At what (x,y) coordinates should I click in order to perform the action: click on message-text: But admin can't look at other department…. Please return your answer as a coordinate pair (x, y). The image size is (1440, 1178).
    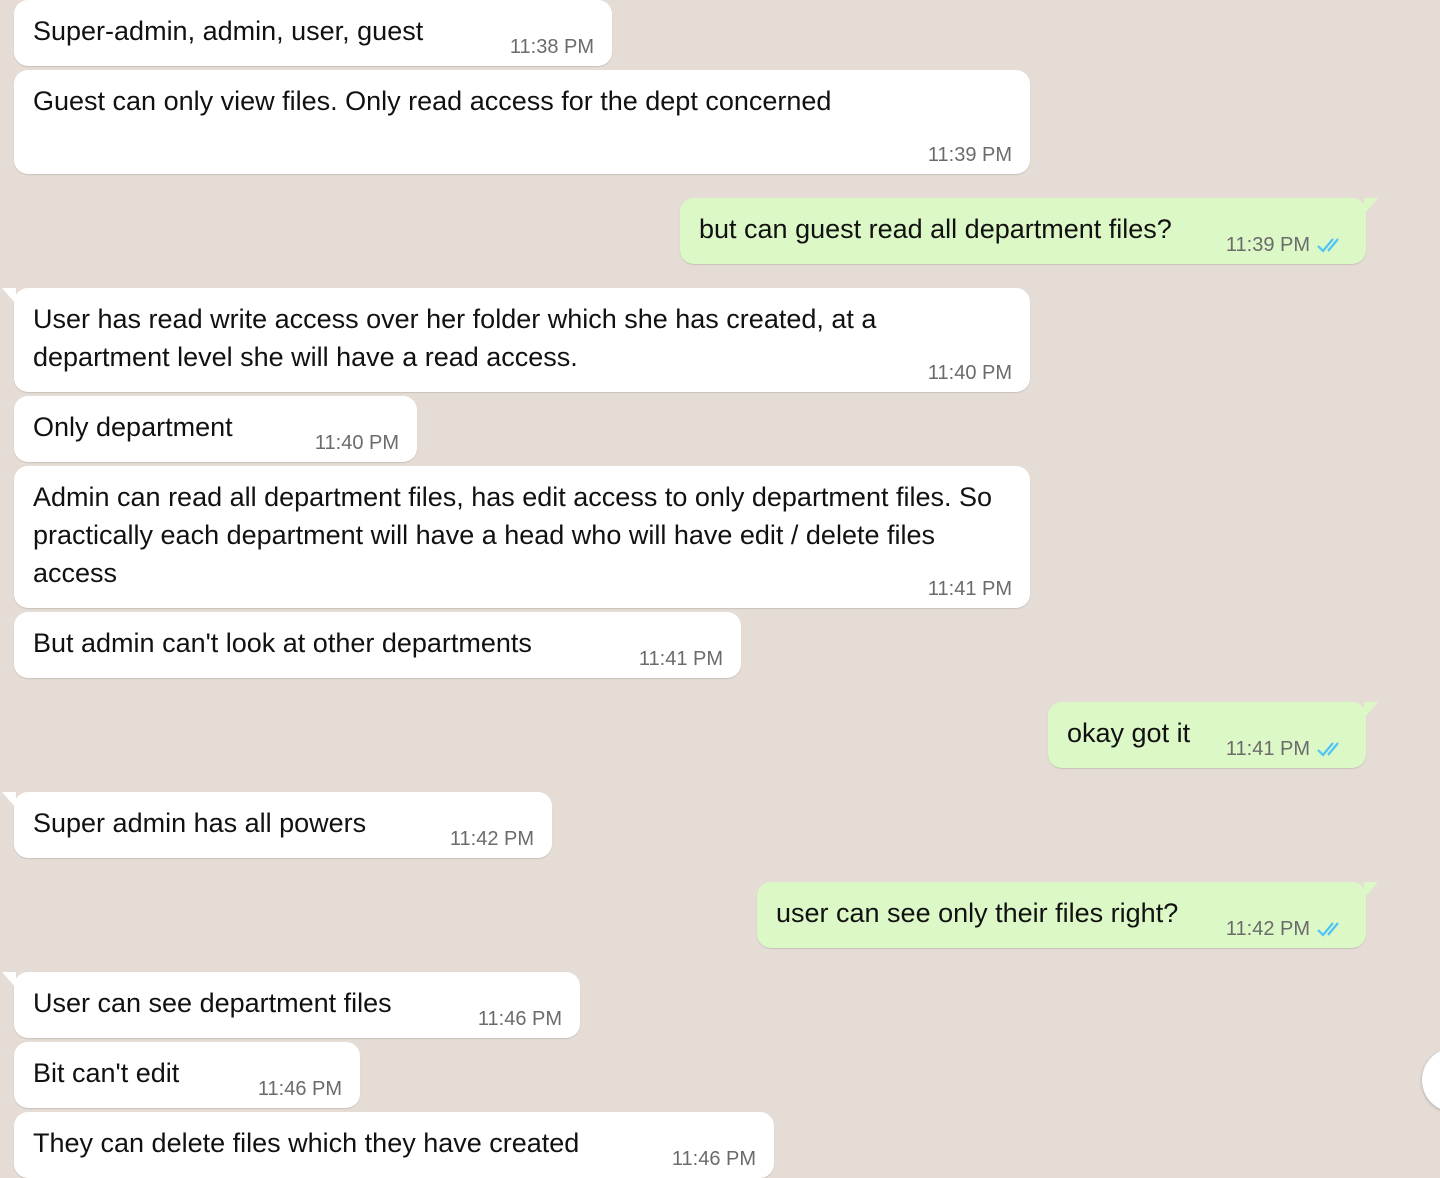
    Looking at the image, I should click on (282, 643).